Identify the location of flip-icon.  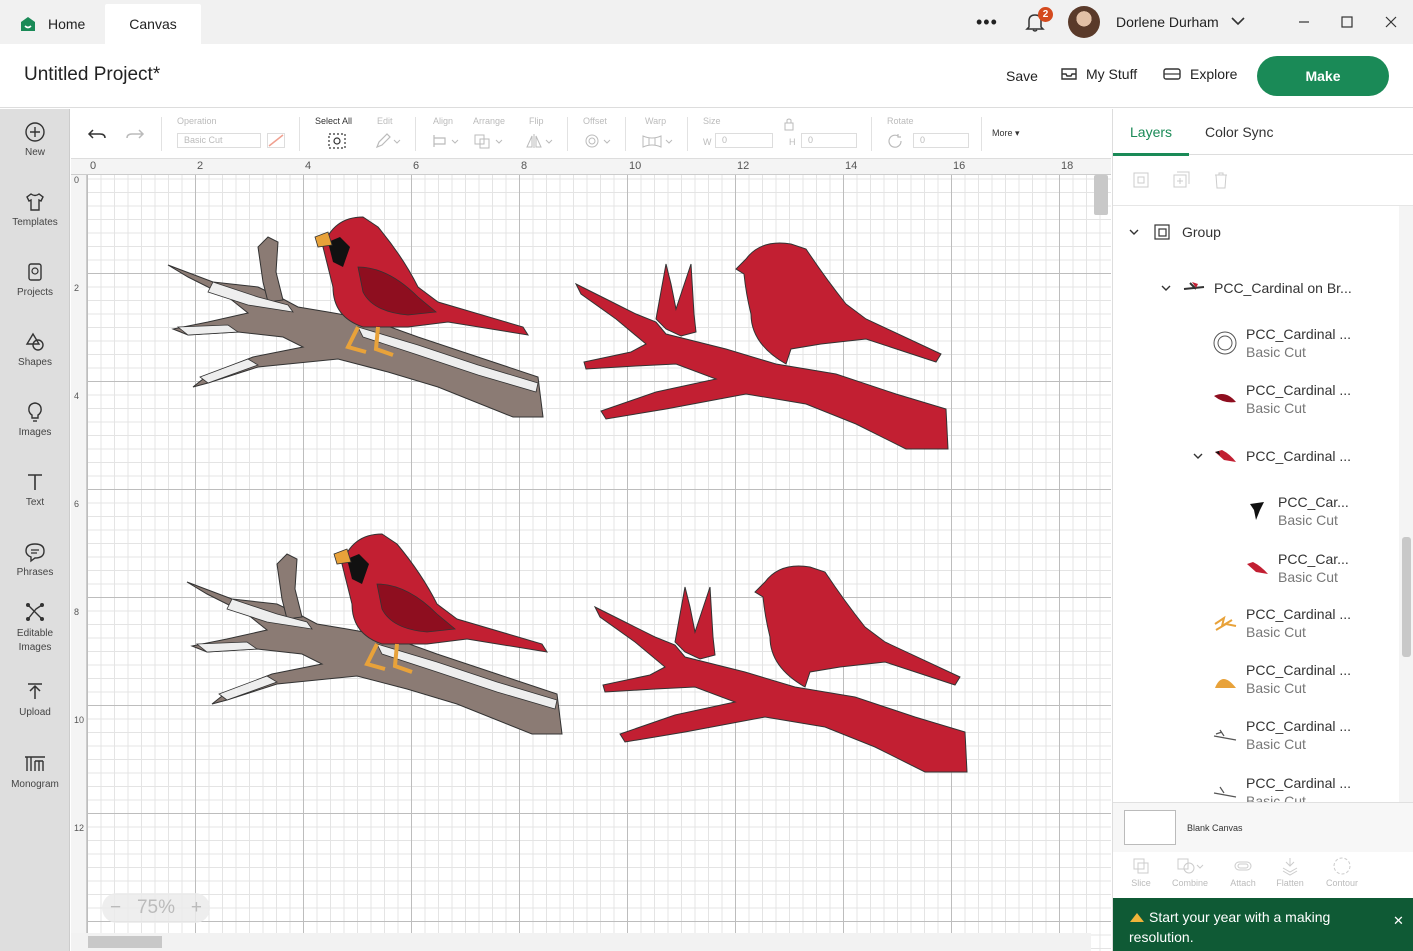
(540, 141).